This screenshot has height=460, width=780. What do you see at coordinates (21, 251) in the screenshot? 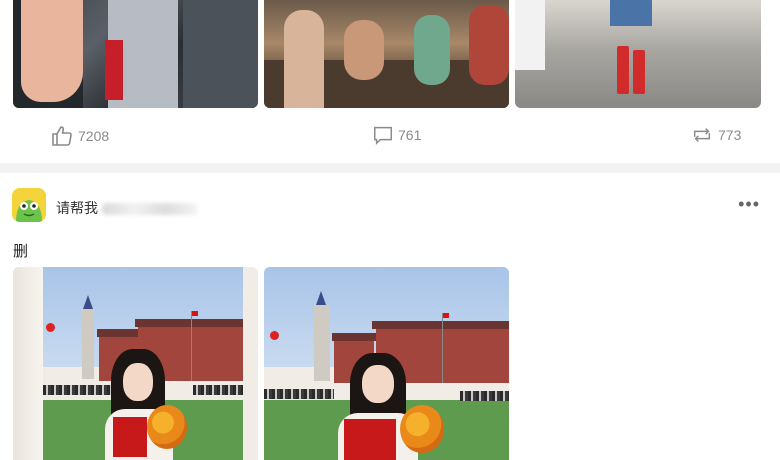
I see `post-text: 删` at bounding box center [21, 251].